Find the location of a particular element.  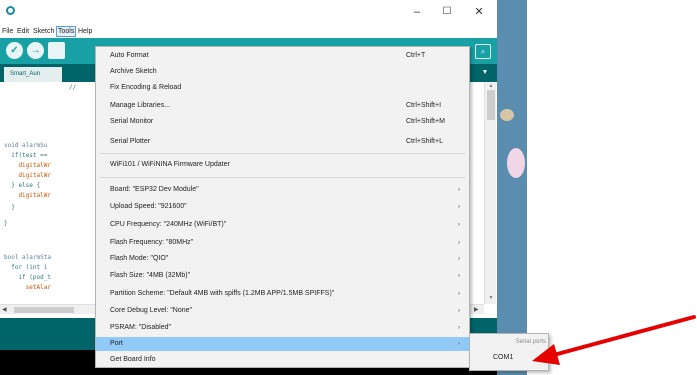

wallpaper-bud is located at coordinates (507, 115).